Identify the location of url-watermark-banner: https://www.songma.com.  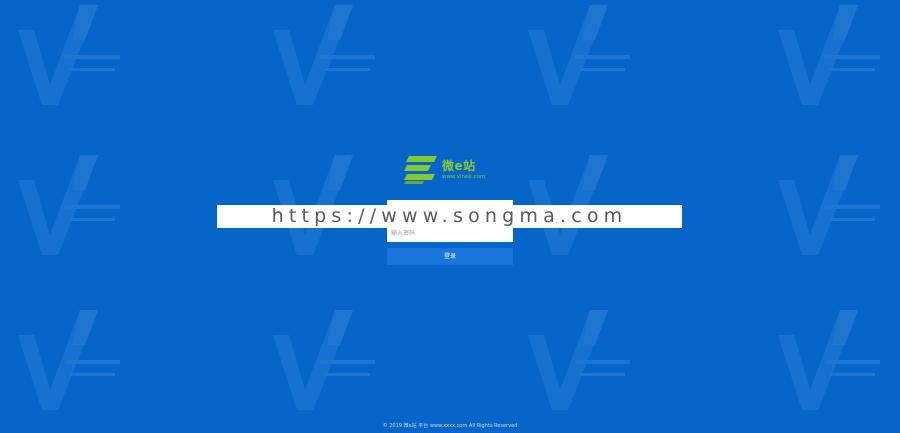
(449, 216).